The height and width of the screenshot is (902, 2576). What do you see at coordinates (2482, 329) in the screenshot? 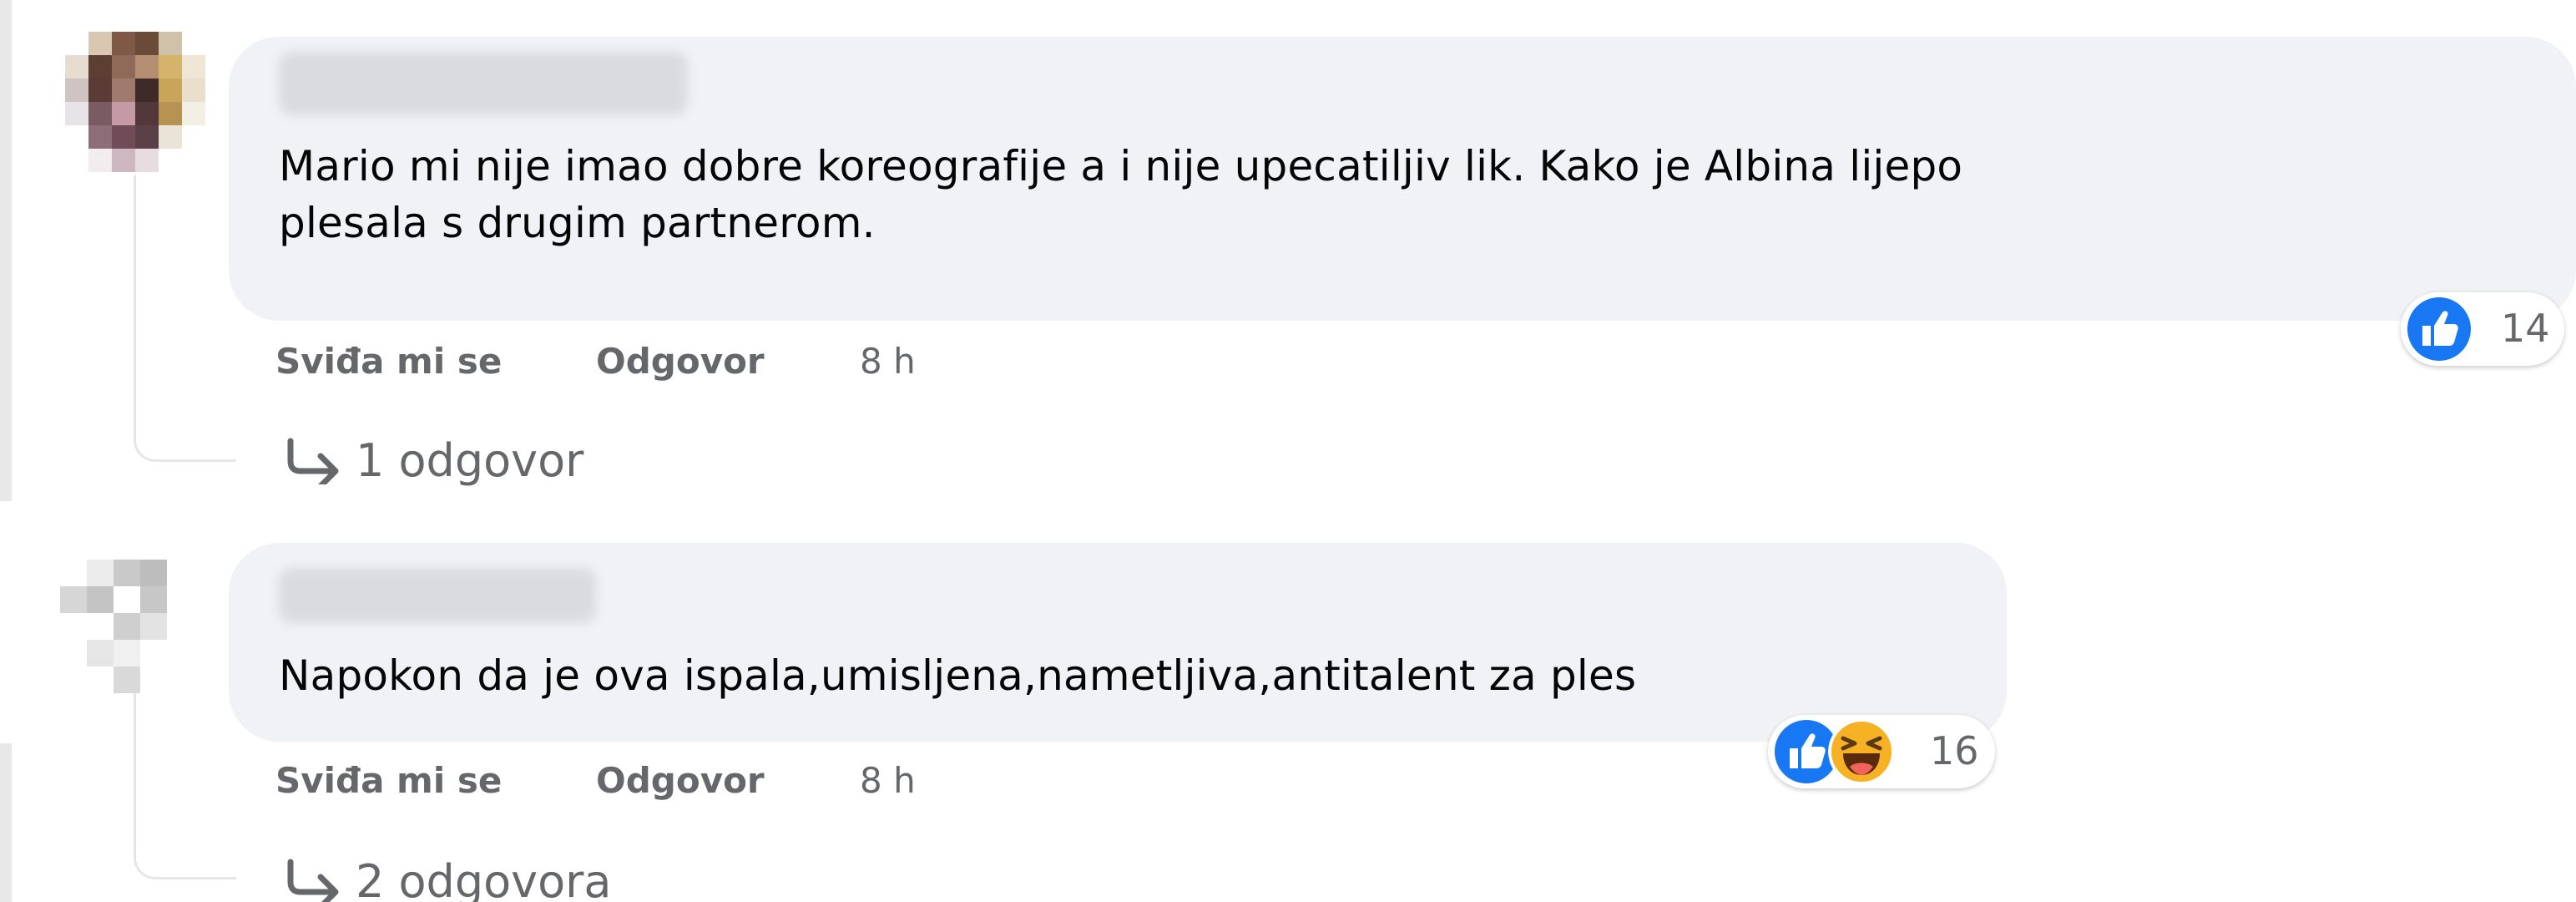
I see `reaction-summary: 14` at bounding box center [2482, 329].